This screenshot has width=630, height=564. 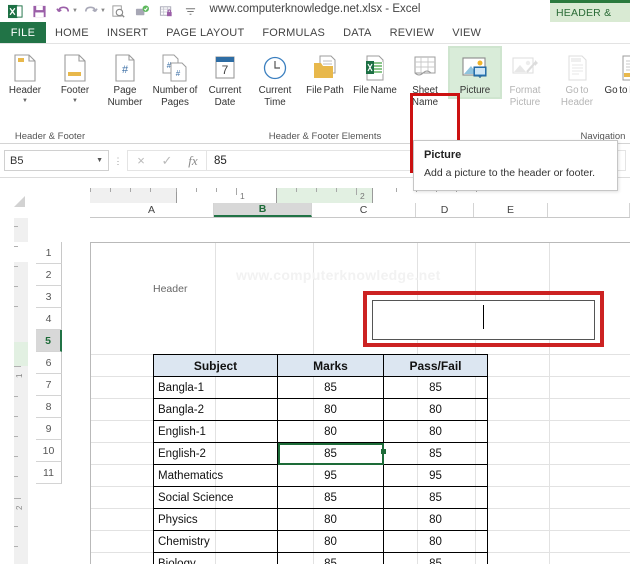 What do you see at coordinates (325, 72) in the screenshot?
I see `file-path-button: File Path` at bounding box center [325, 72].